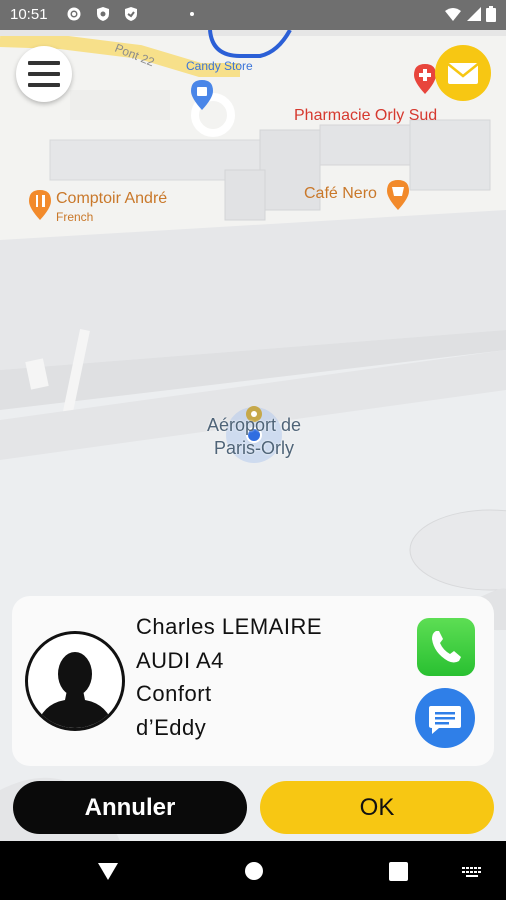  I want to click on comptoir-label: Comptoir André, so click(111, 199).